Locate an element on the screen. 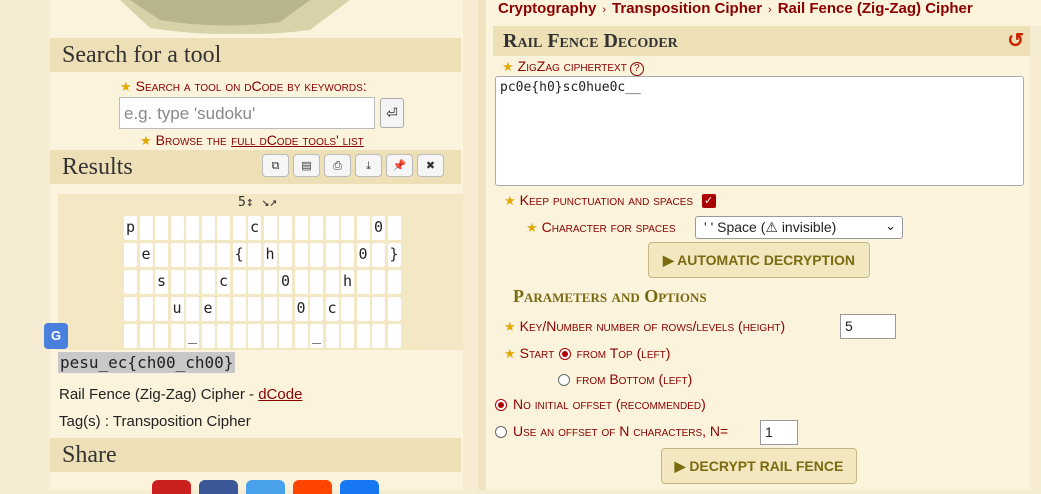  start-top-option: ★ Start from Top (left) is located at coordinates (587, 354).